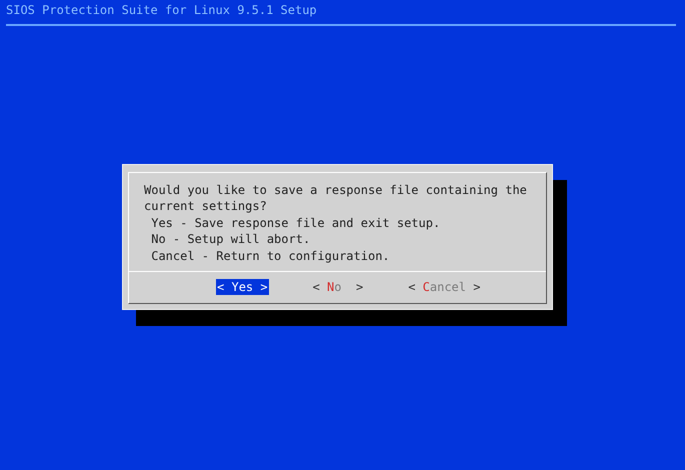 This screenshot has height=470, width=685. What do you see at coordinates (335, 190) in the screenshot?
I see `message-line: Would you like to save a response file containing the` at bounding box center [335, 190].